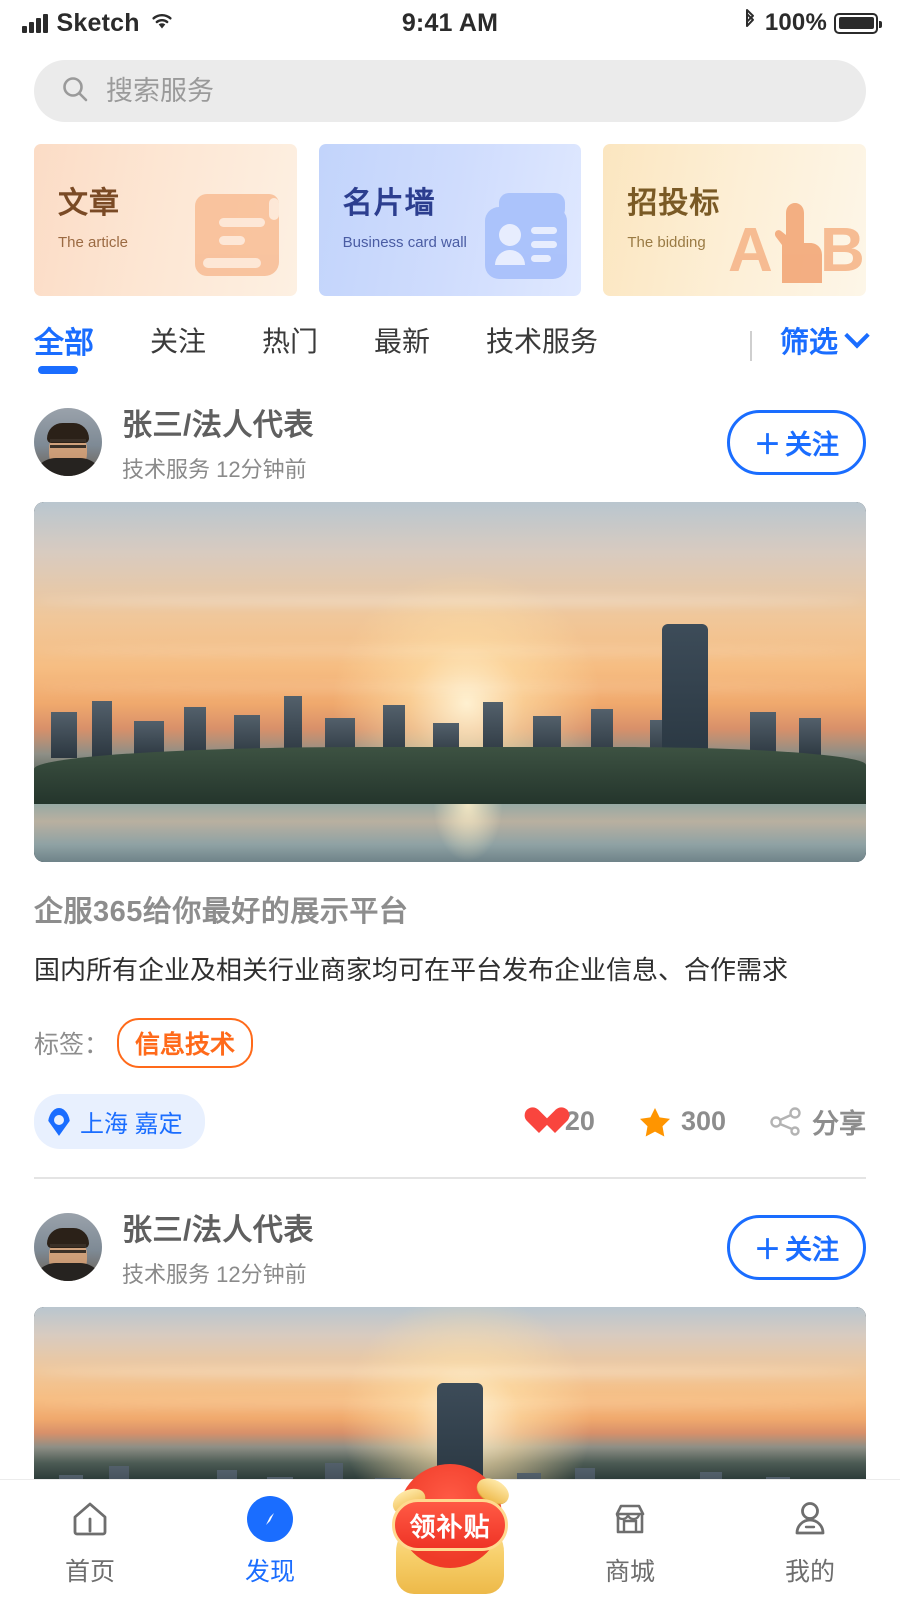 The image size is (900, 1600). I want to click on store-icon, so click(630, 1519).